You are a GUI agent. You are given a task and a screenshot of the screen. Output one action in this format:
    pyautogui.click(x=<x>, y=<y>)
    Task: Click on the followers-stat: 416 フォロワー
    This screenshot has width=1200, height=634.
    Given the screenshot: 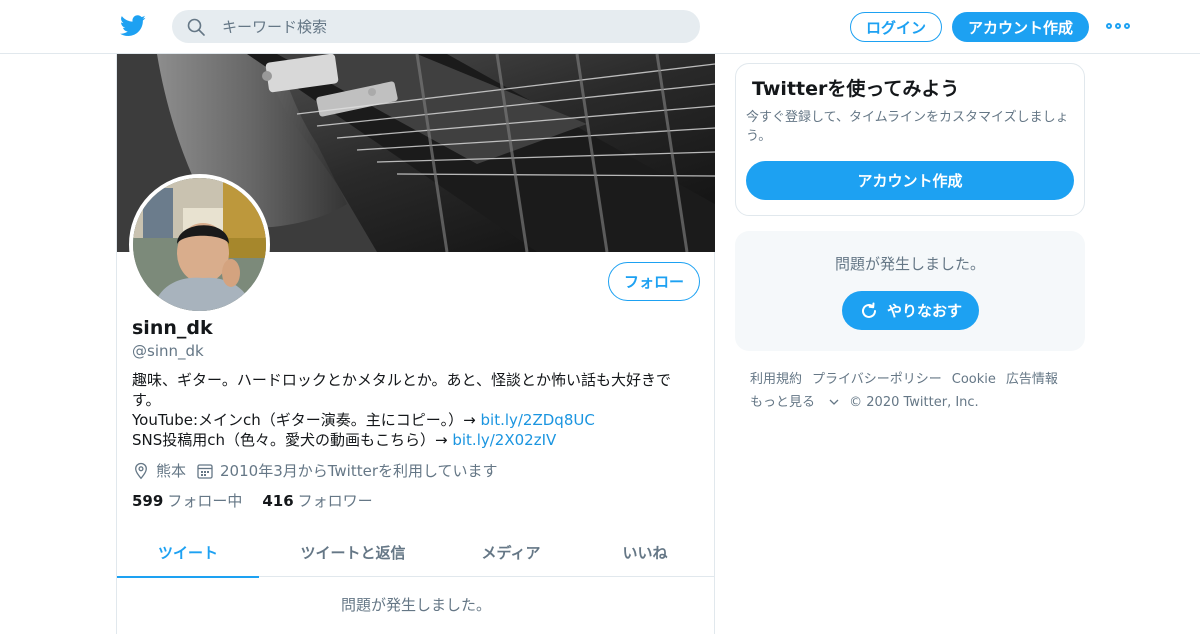 What is the action you would take?
    pyautogui.click(x=317, y=500)
    